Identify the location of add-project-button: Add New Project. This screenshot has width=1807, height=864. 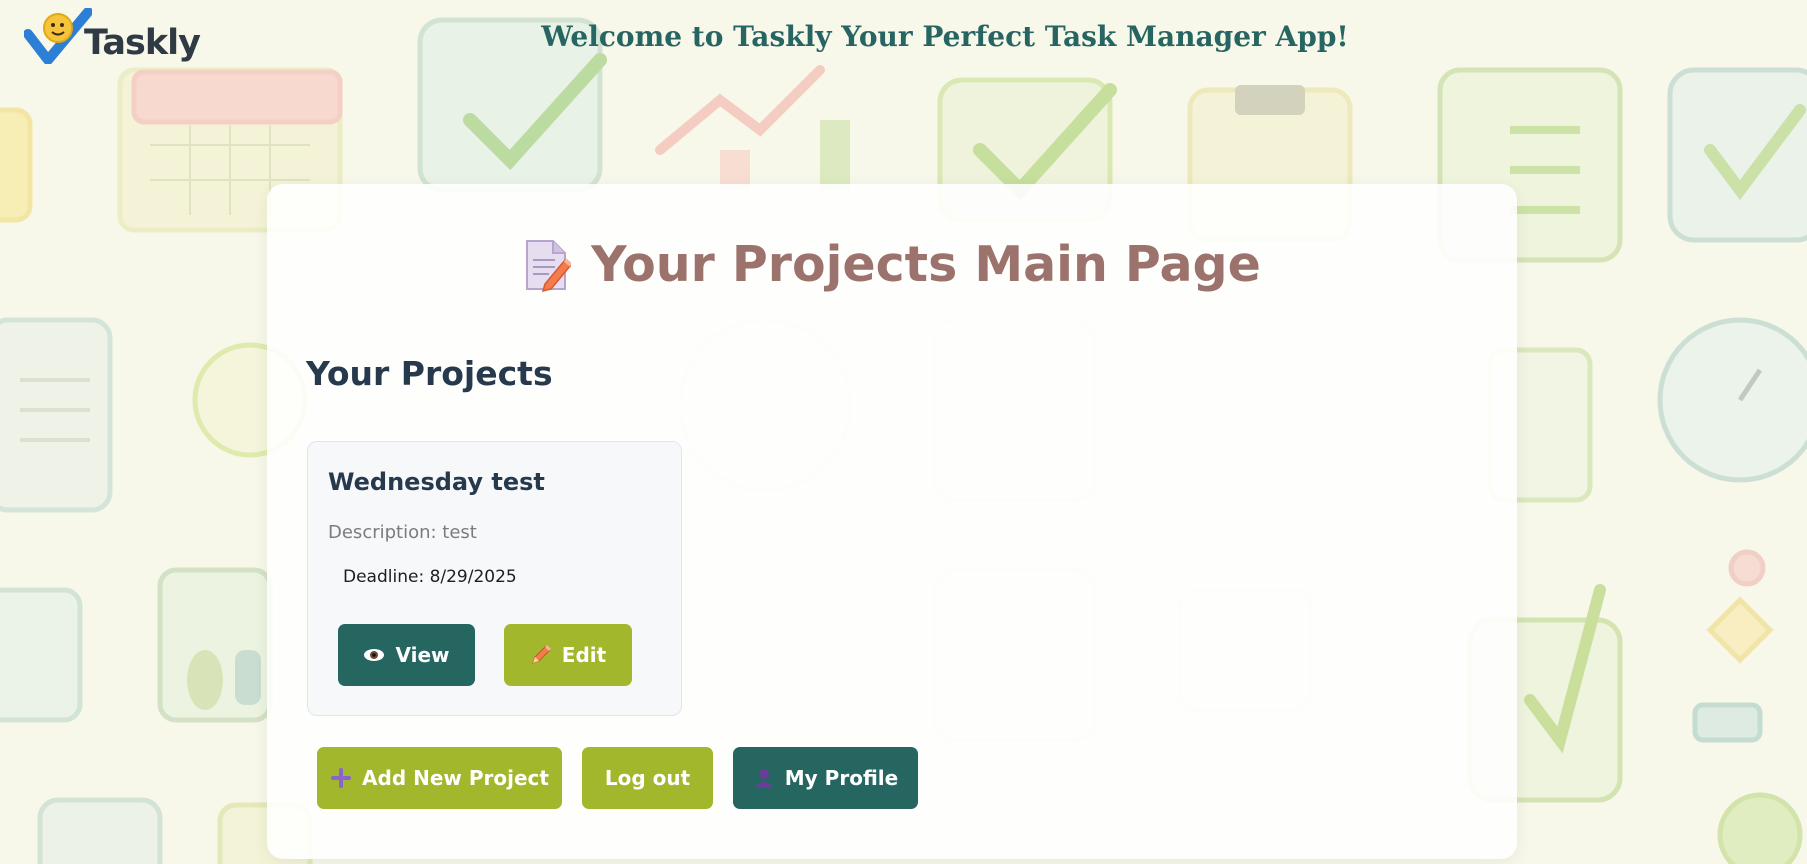
(439, 778).